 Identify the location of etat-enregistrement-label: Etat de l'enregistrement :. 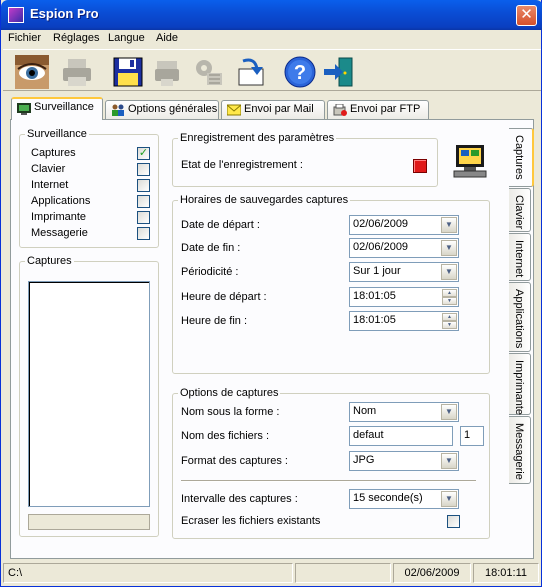
(242, 165).